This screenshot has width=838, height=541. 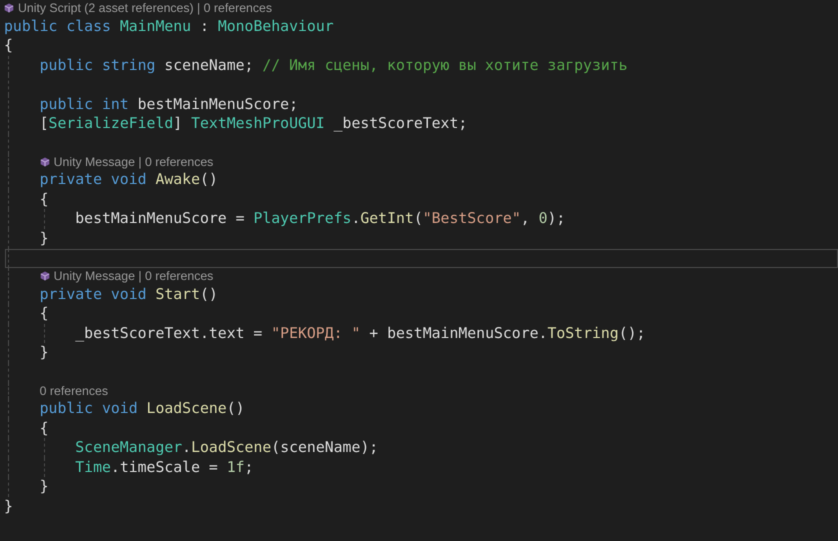 What do you see at coordinates (129, 179) in the screenshot?
I see `code-line: private void Awake()` at bounding box center [129, 179].